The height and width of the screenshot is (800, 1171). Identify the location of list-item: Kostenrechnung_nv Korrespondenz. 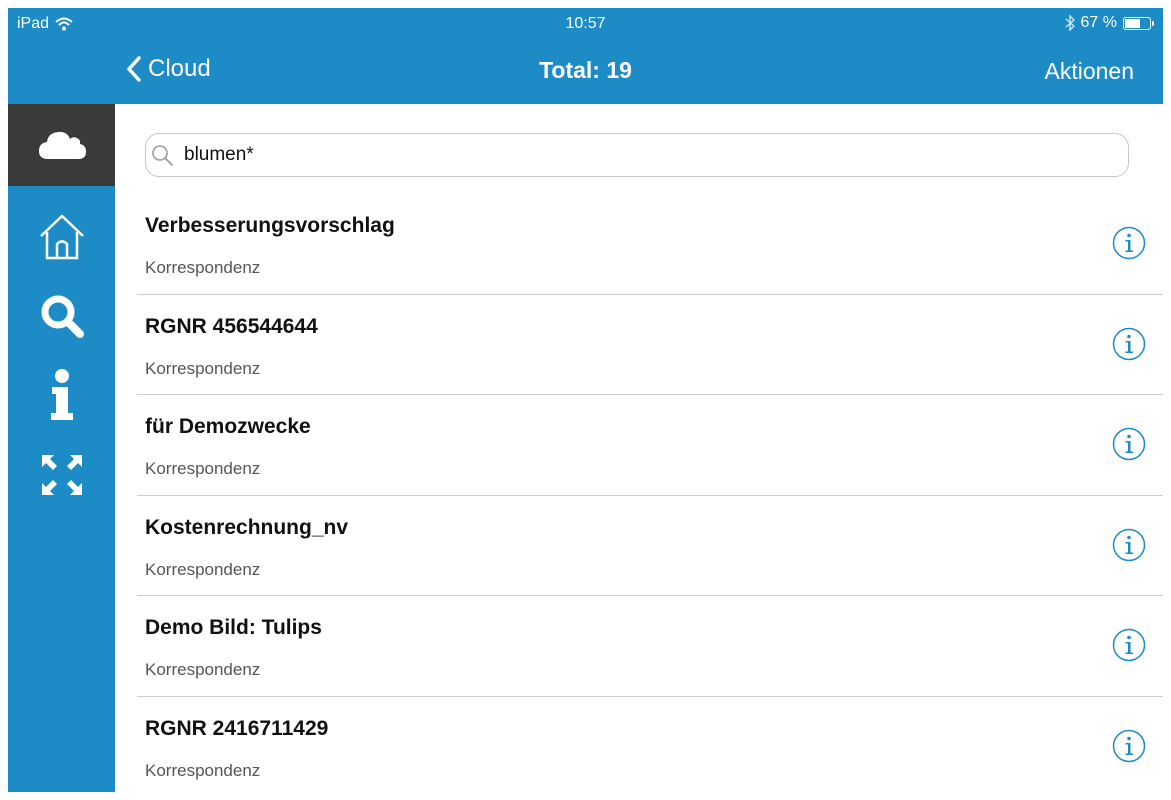
(650, 546).